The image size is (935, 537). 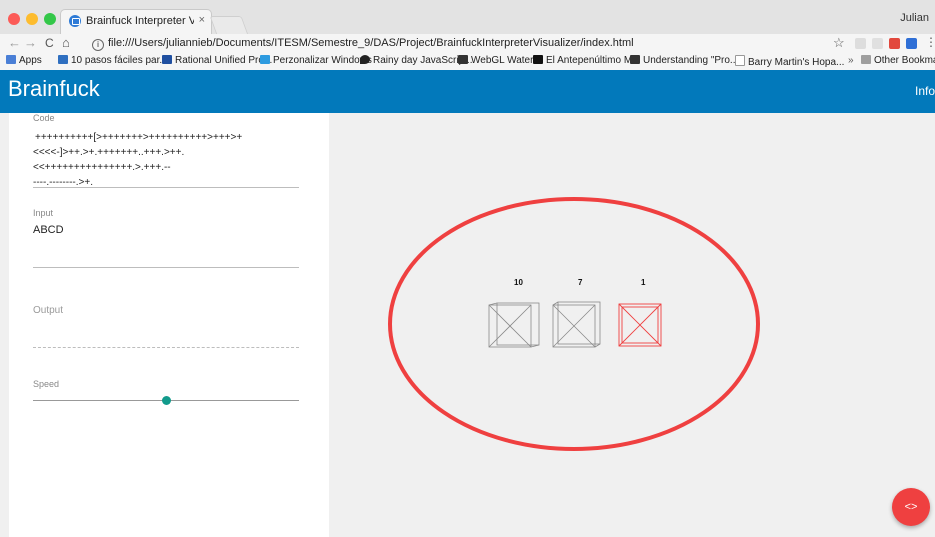 I want to click on page-icon, so click(x=740, y=60).